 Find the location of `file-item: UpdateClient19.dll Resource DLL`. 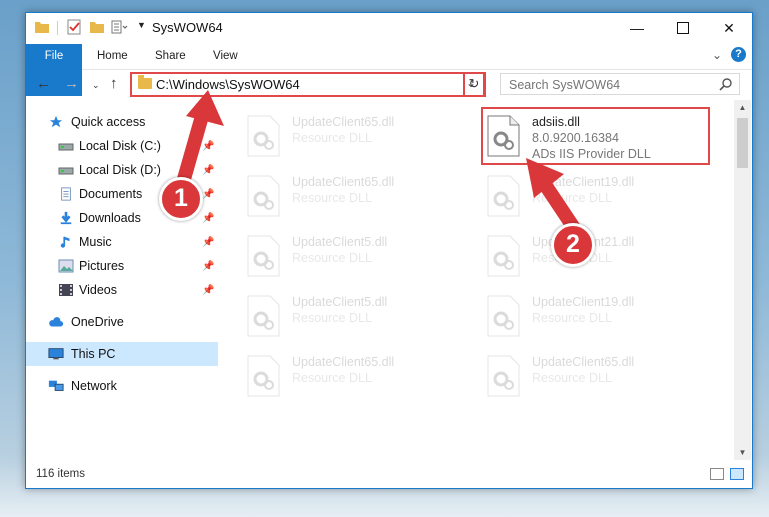

file-item: UpdateClient19.dll Resource DLL is located at coordinates (590, 317).